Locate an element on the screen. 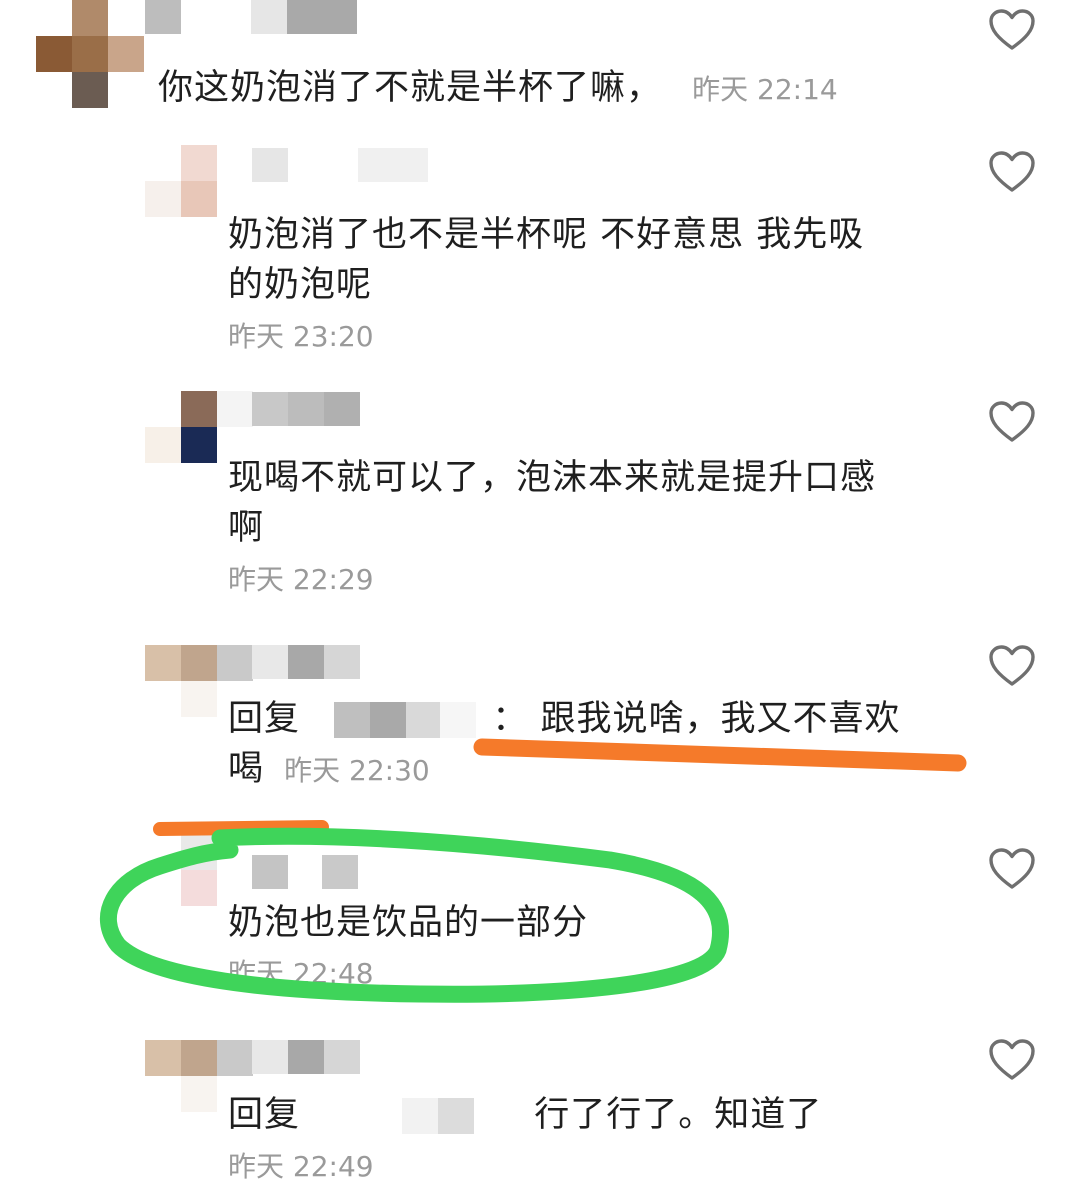  comment-time: 昨天 23:20 is located at coordinates (301, 336).